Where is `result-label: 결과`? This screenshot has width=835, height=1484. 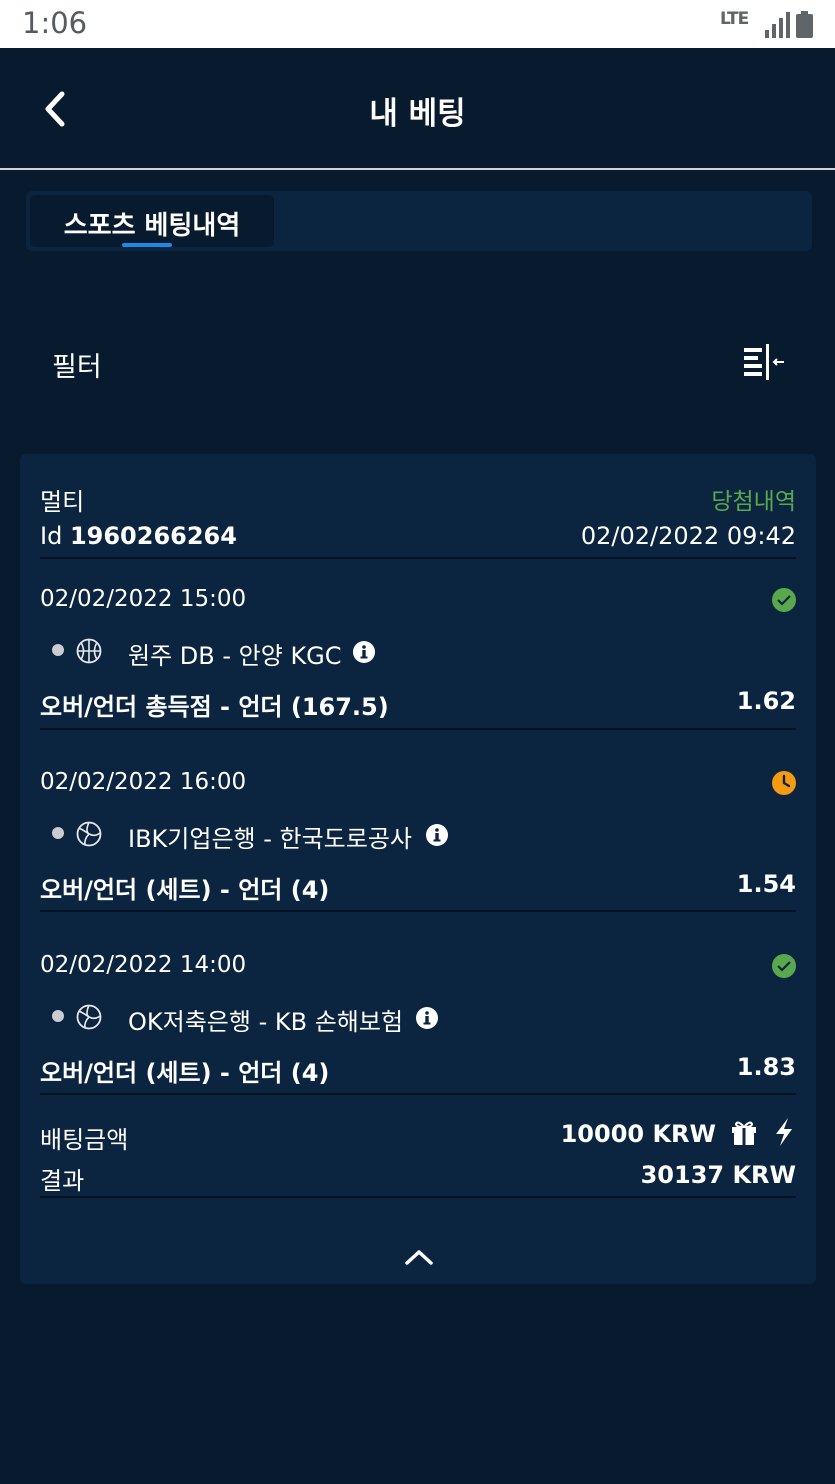
result-label: 결과 is located at coordinates (62, 1181).